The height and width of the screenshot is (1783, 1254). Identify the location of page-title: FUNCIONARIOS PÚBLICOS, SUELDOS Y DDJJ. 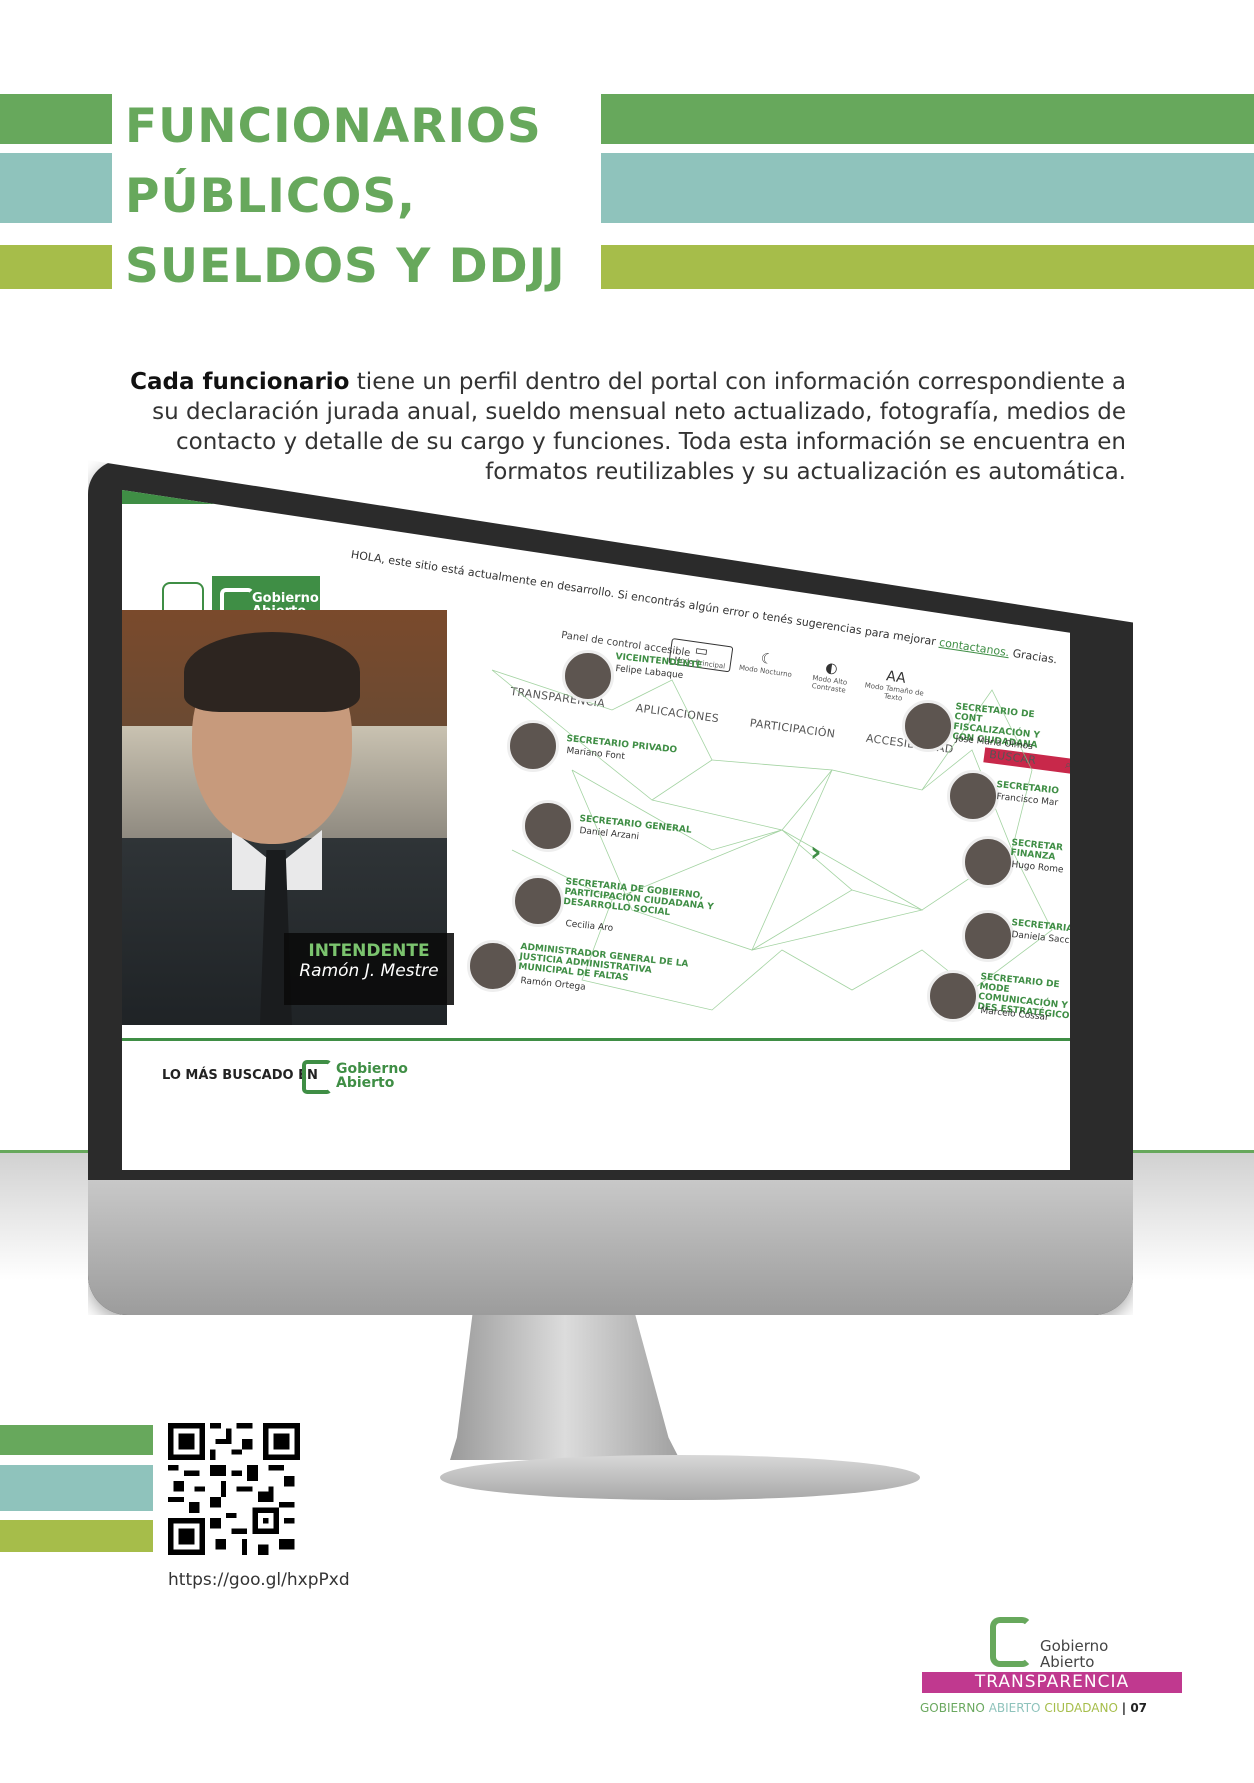
(363, 198).